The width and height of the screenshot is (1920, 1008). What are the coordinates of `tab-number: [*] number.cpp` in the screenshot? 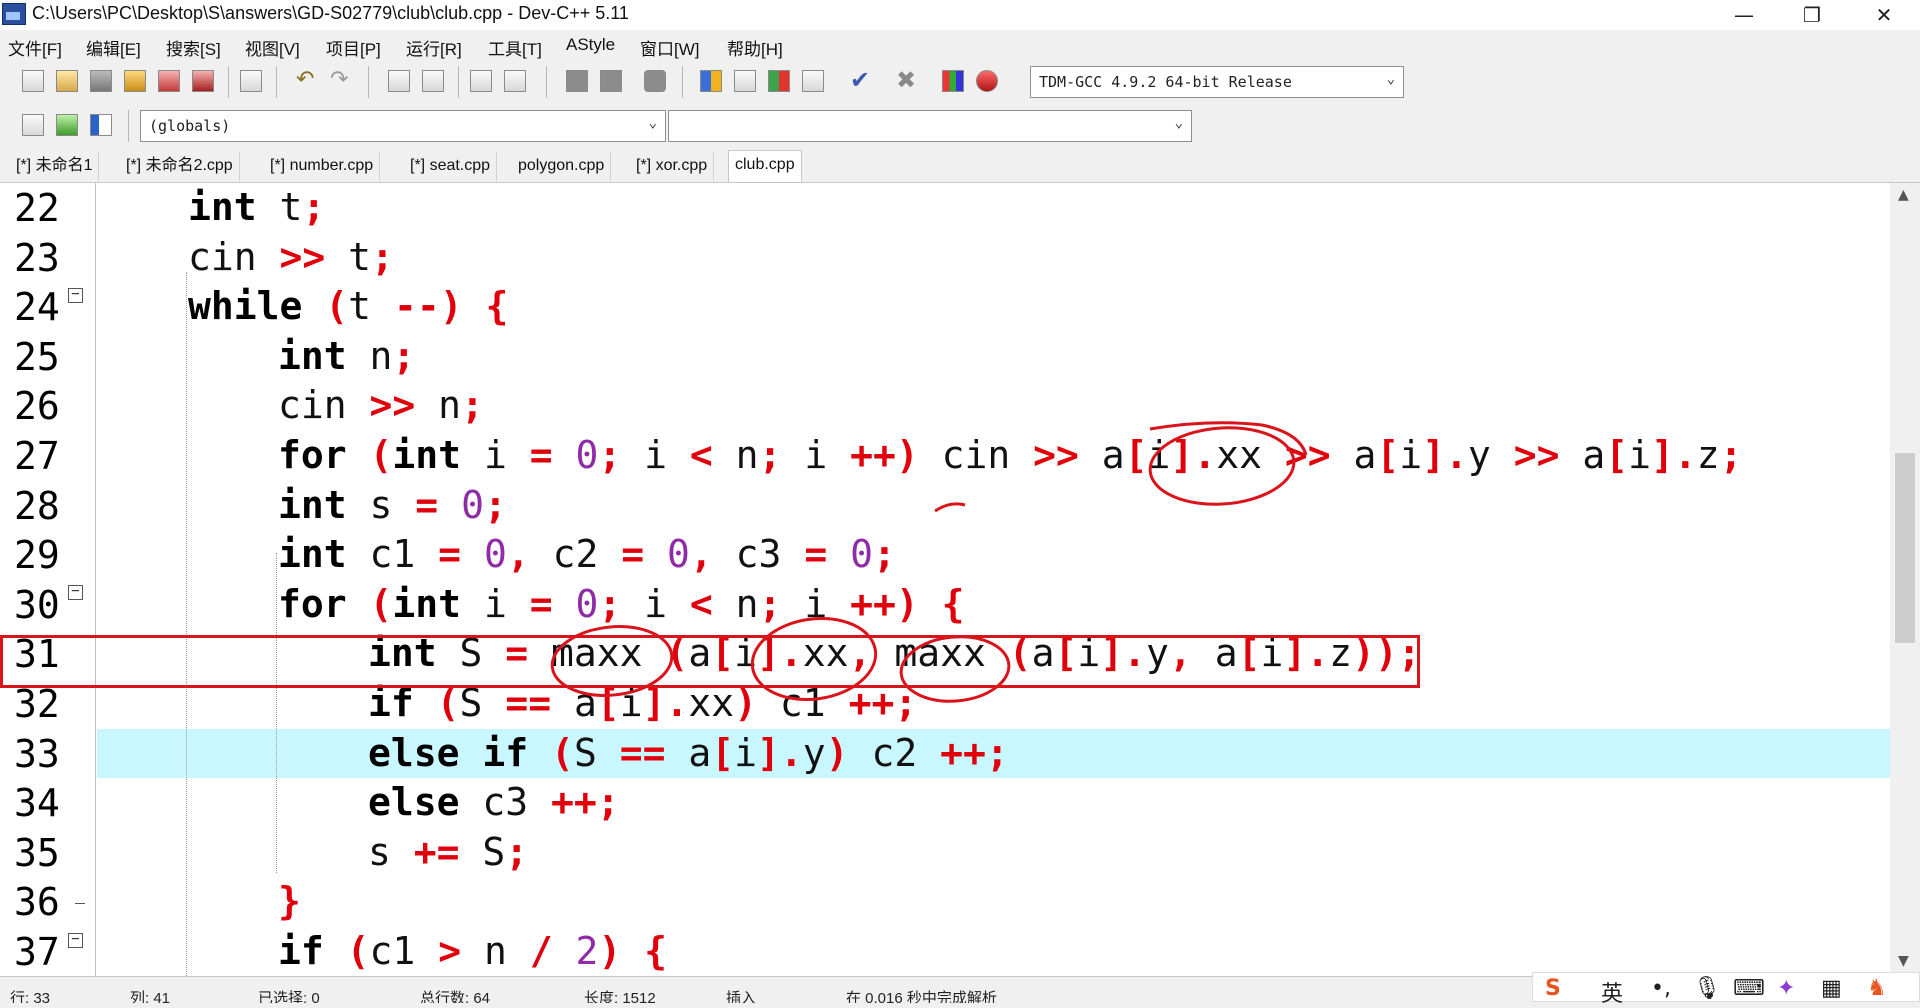 It's located at (322, 166).